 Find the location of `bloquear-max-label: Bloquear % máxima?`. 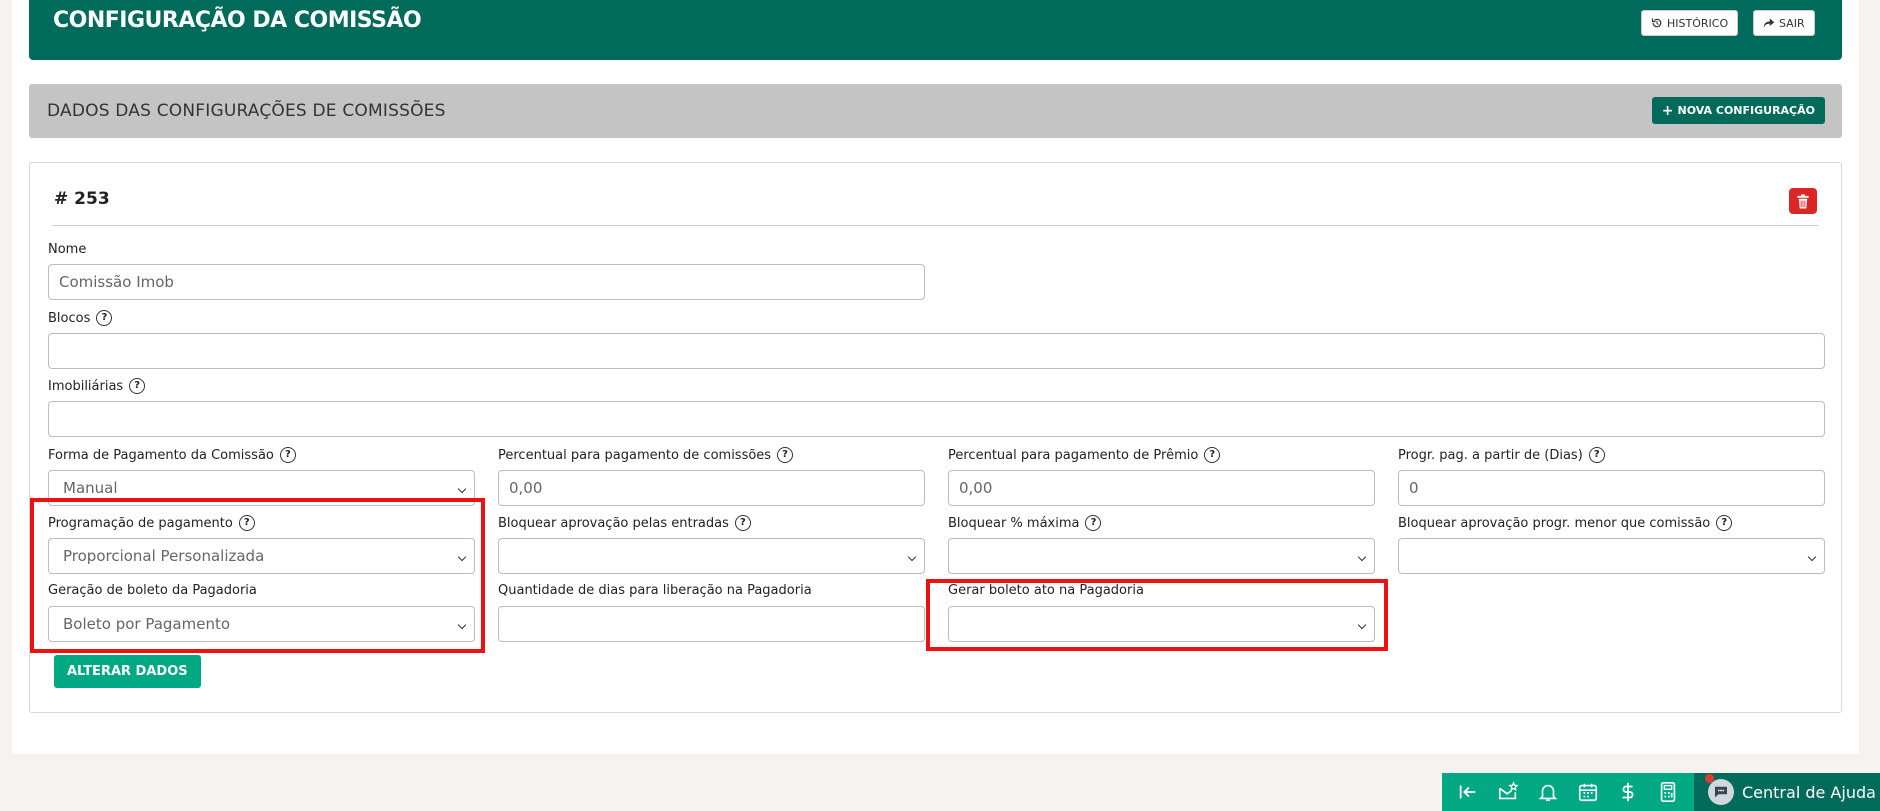

bloquear-max-label: Bloquear % máxima? is located at coordinates (1025, 523).